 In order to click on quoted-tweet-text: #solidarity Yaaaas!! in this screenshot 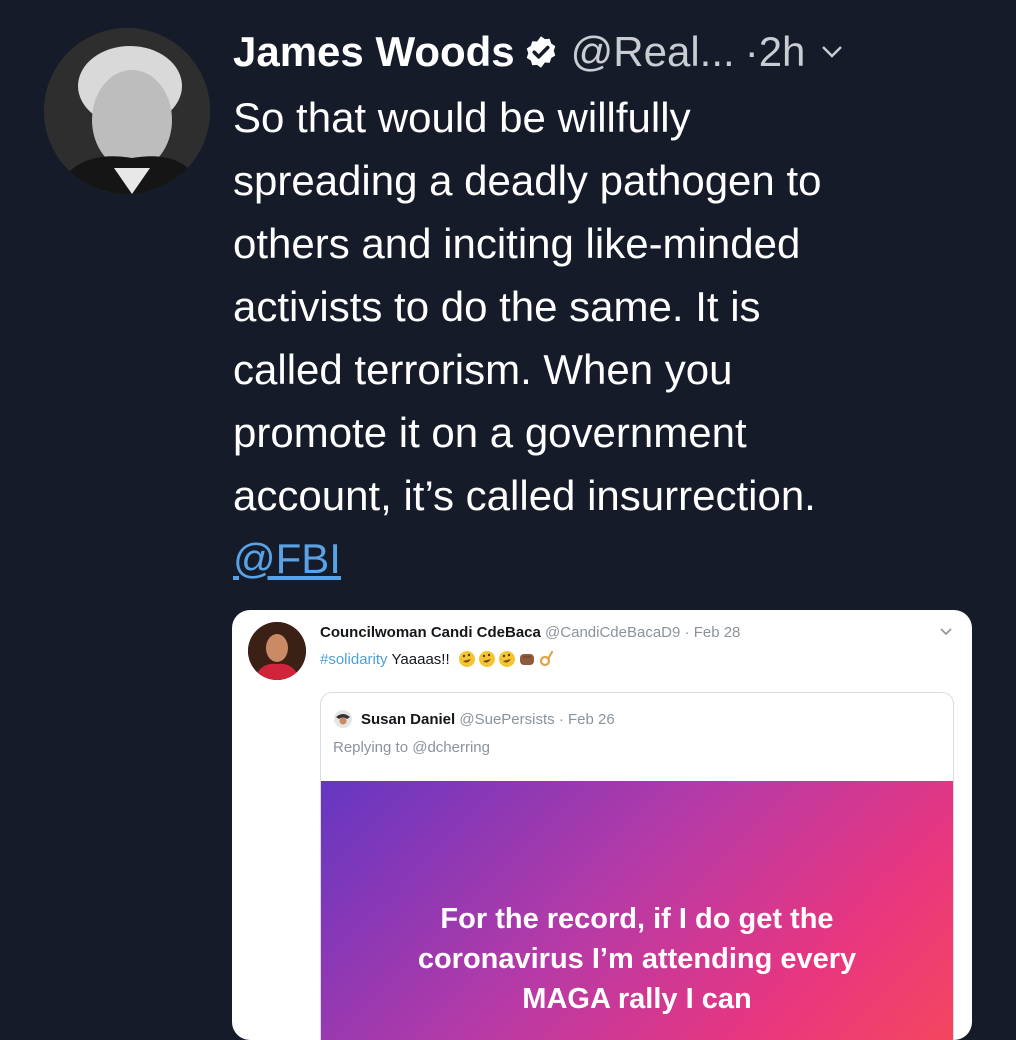, I will do `click(438, 659)`.